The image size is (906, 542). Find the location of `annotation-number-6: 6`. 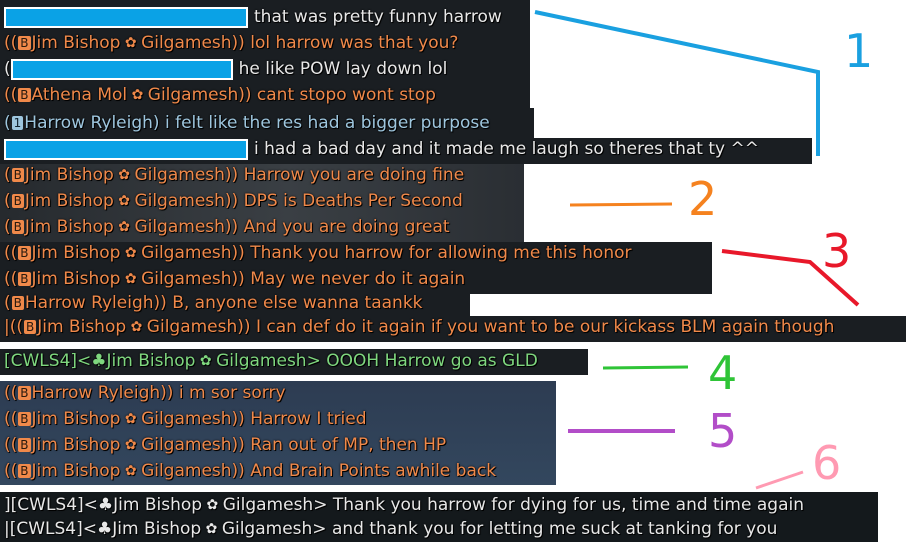

annotation-number-6: 6 is located at coordinates (827, 463).